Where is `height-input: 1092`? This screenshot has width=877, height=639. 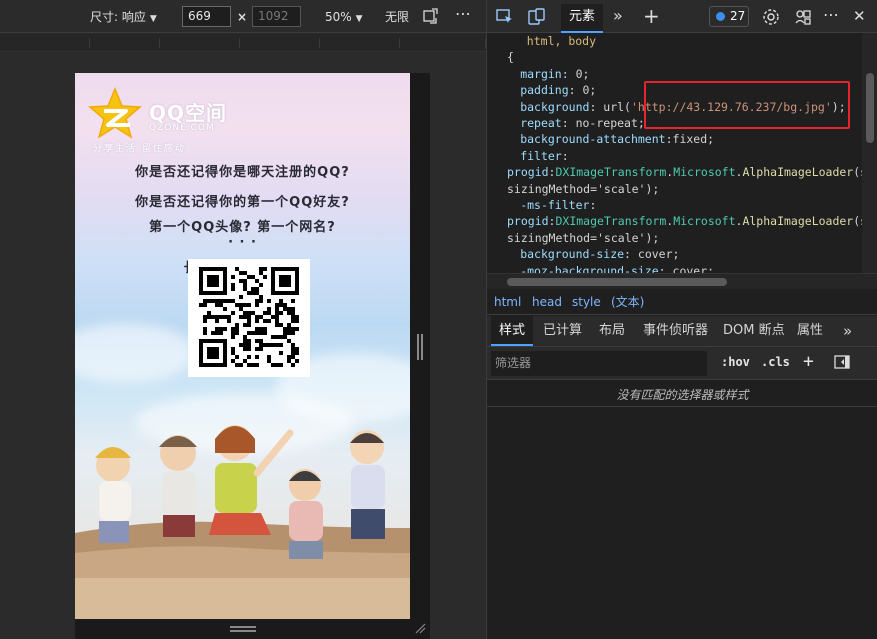
height-input: 1092 is located at coordinates (276, 16).